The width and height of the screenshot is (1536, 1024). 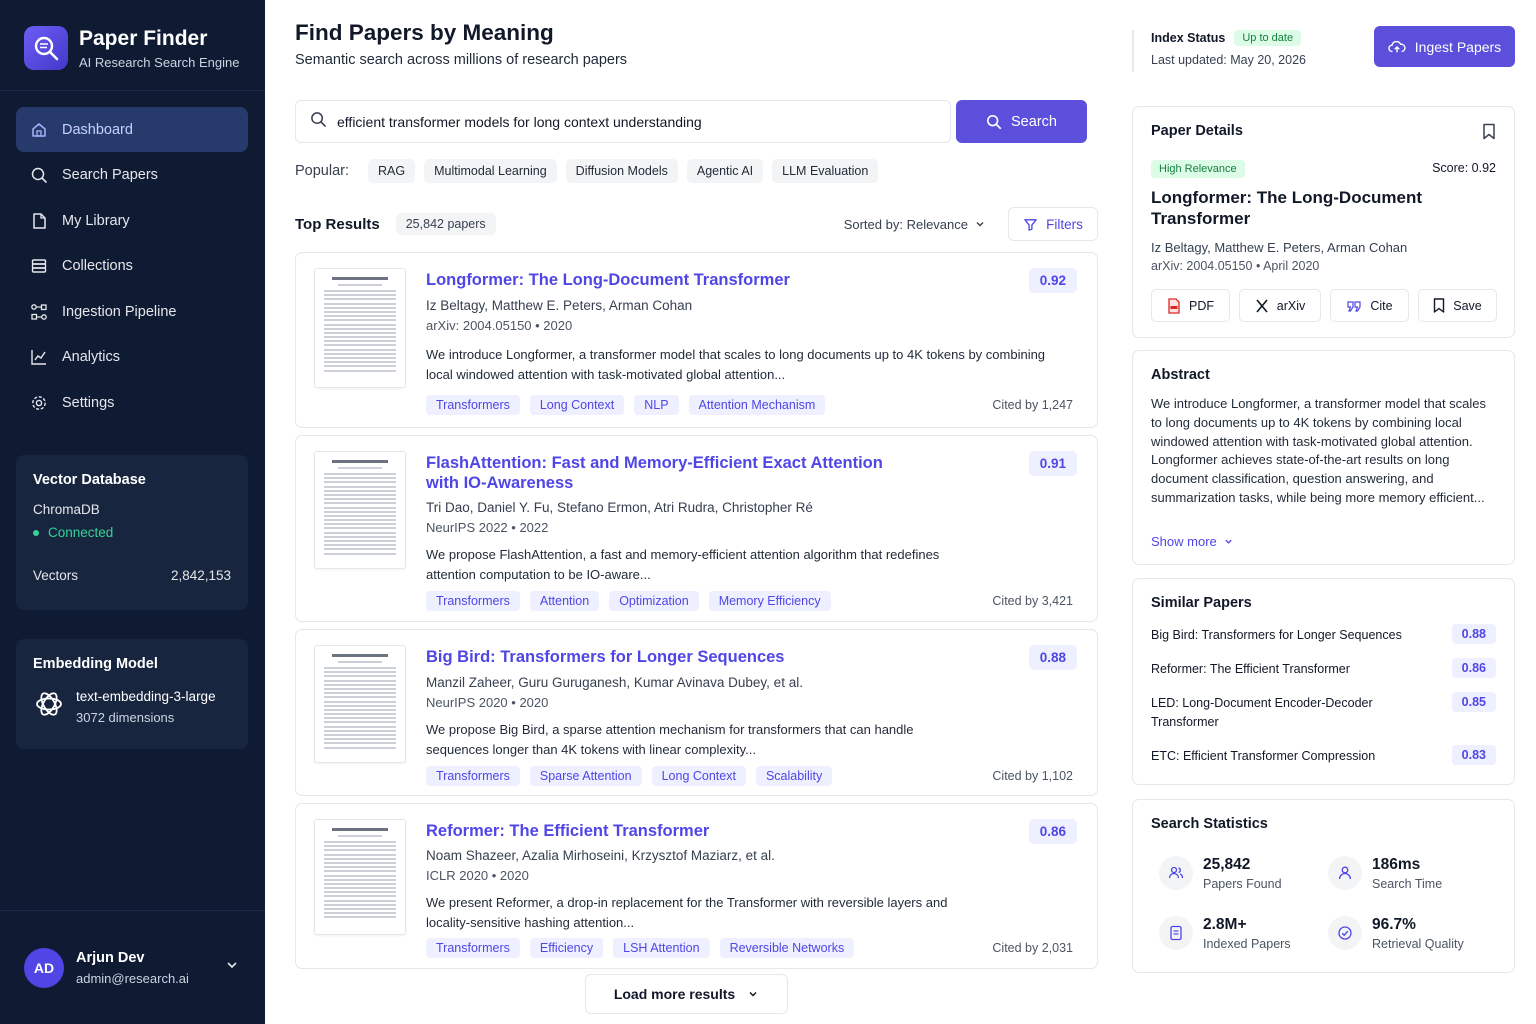 What do you see at coordinates (915, 224) in the screenshot?
I see `sort-dropdown: Sorted by: Relevance` at bounding box center [915, 224].